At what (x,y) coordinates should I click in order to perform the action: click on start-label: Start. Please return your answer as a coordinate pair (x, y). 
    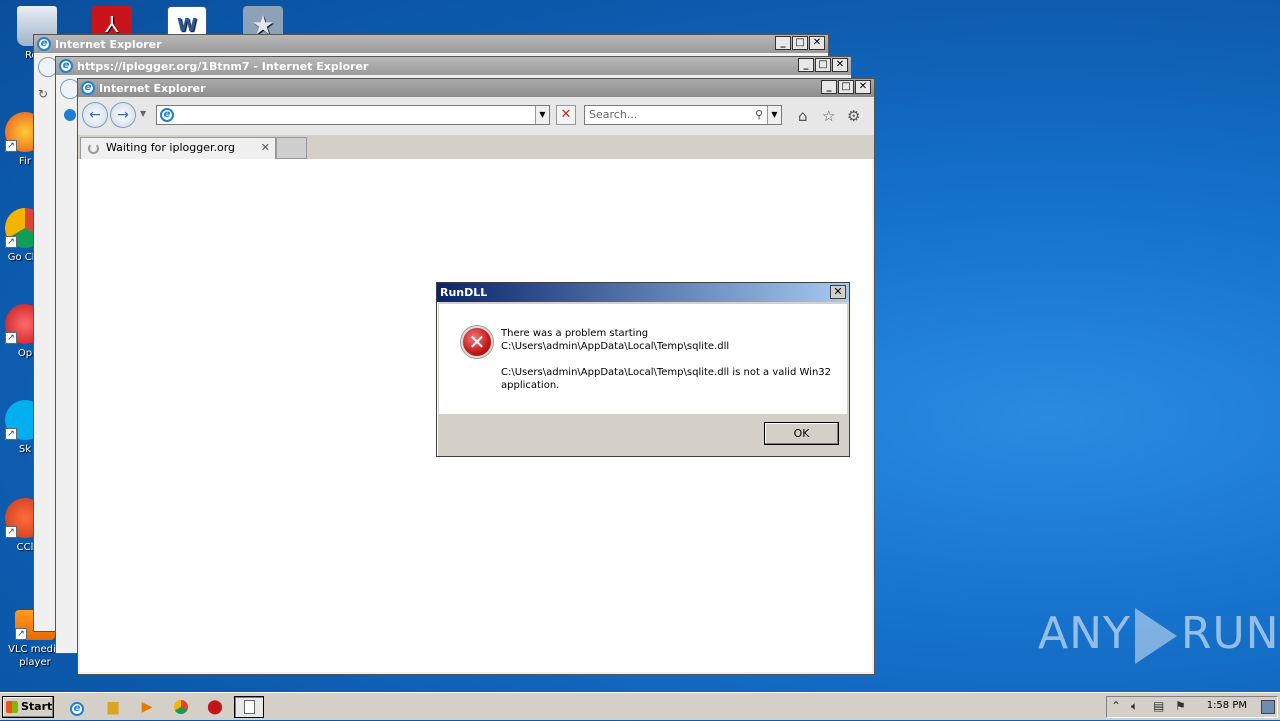
    Looking at the image, I should click on (37, 706).